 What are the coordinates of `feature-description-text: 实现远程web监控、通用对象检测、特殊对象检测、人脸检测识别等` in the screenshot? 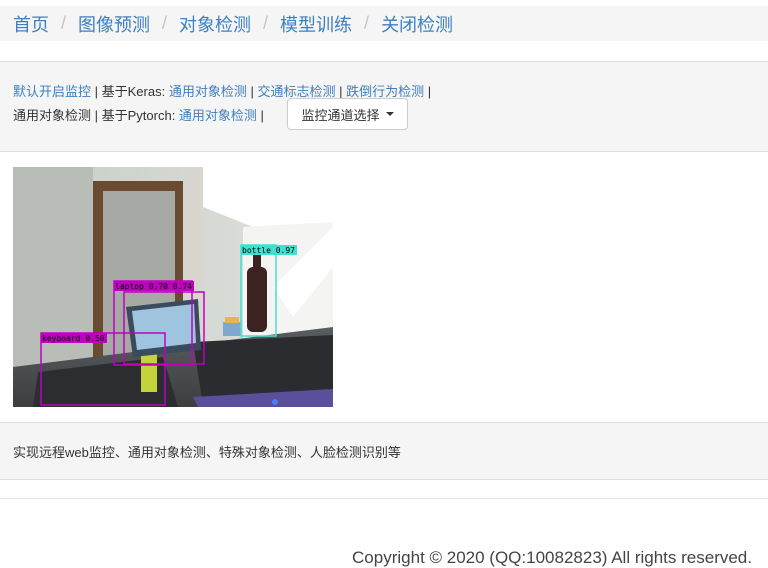 It's located at (207, 452).